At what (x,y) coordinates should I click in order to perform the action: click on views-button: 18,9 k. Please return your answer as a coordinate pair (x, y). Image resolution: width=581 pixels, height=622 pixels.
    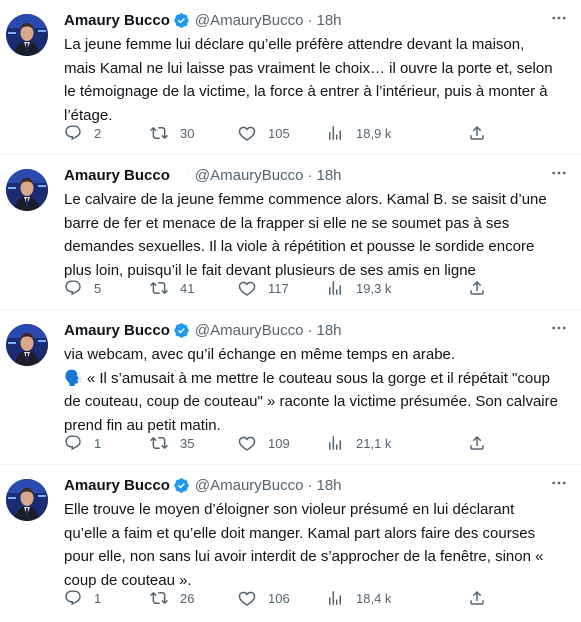
    Looking at the image, I should click on (358, 133).